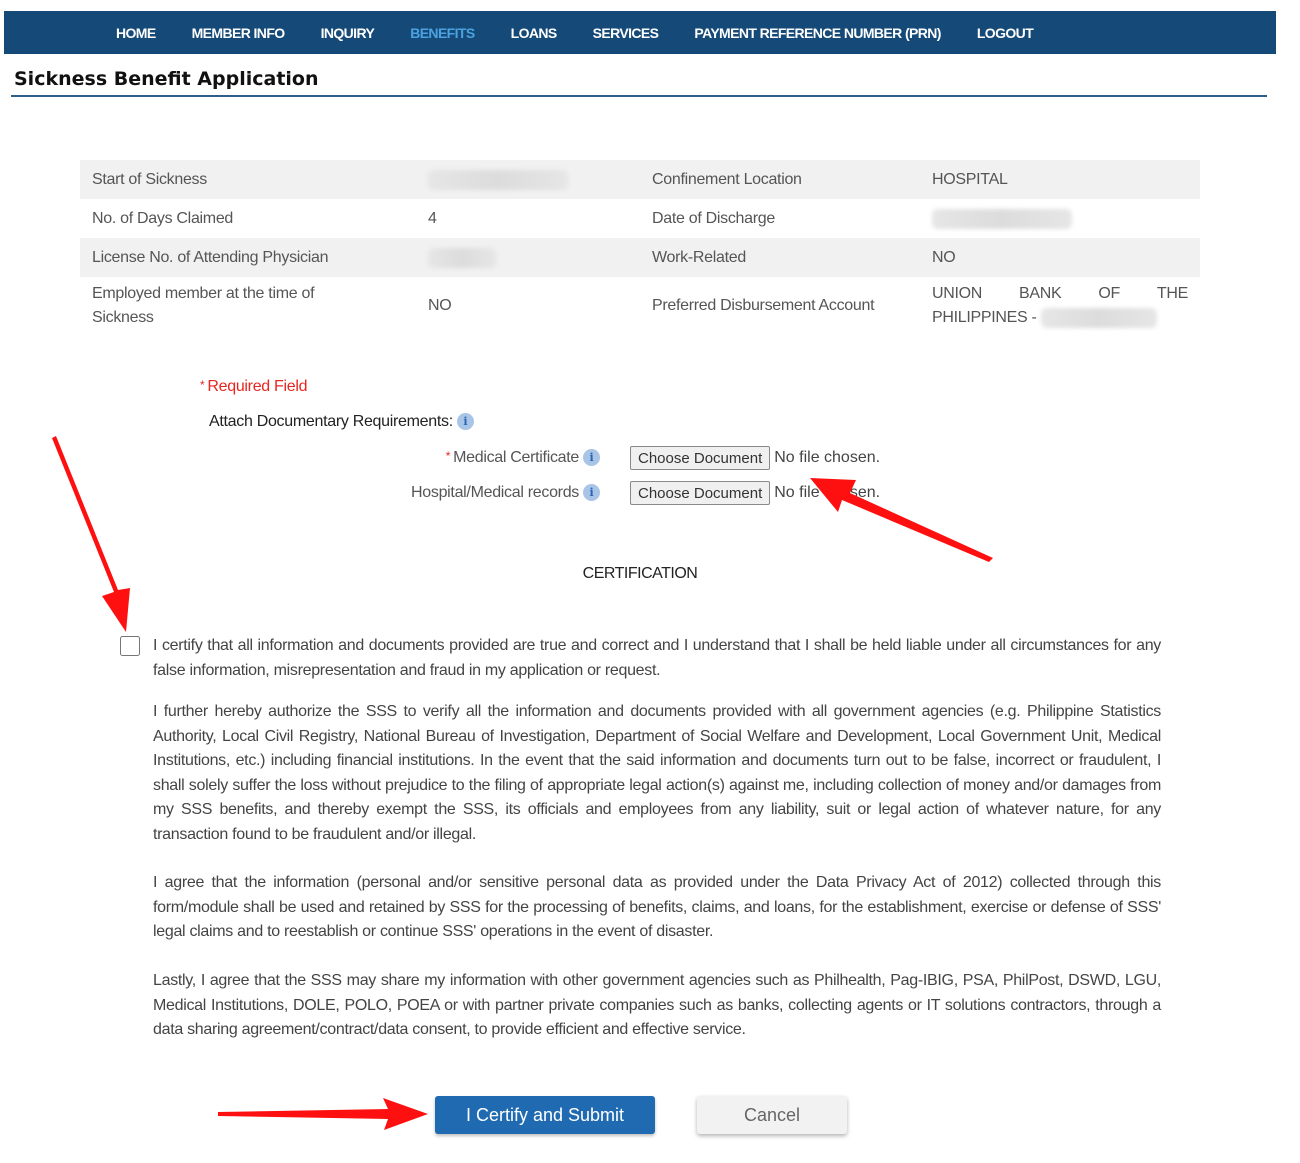 This screenshot has height=1163, width=1300. What do you see at coordinates (1040, 293) in the screenshot?
I see `account-word: BANK` at bounding box center [1040, 293].